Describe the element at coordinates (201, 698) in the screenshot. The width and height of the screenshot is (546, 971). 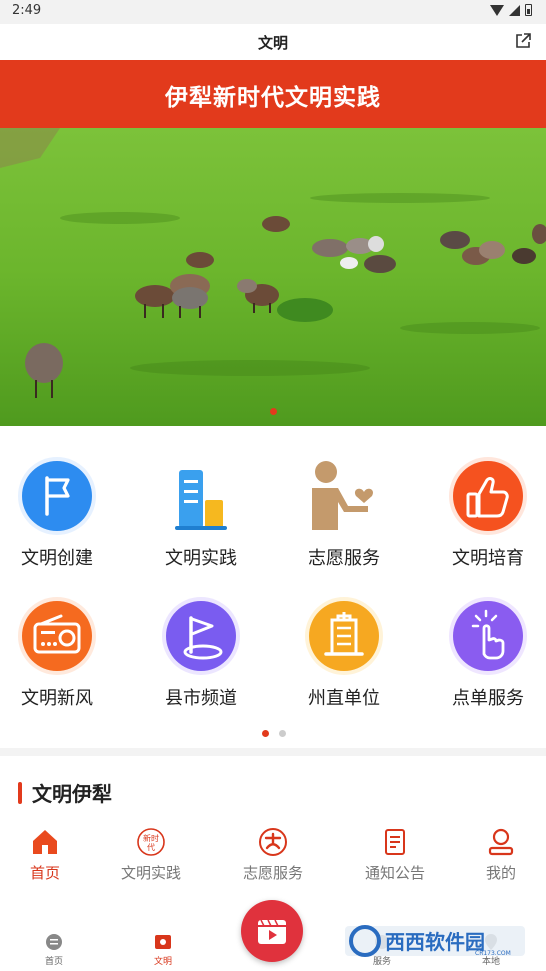
I see `grid-item-label: 县市频道` at that location.